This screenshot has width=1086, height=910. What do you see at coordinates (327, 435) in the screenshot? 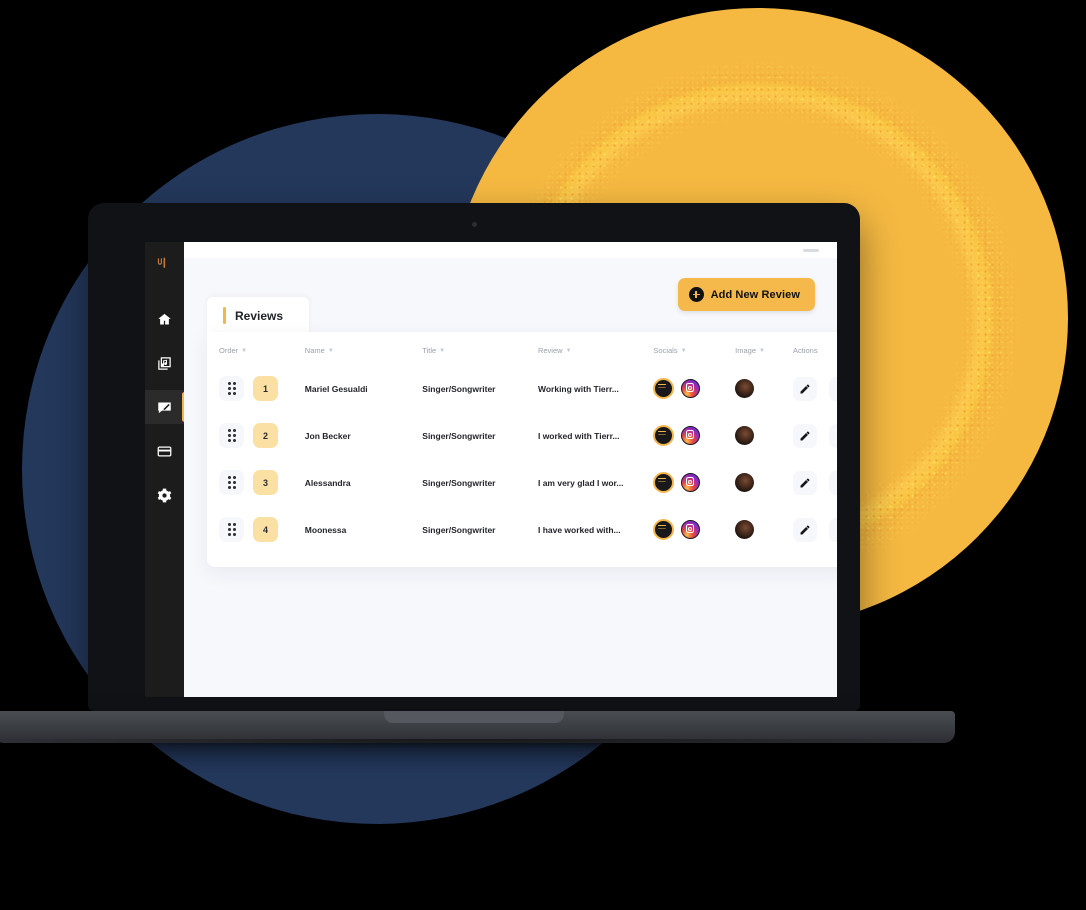
I see `cell-name: Jon Becker` at bounding box center [327, 435].